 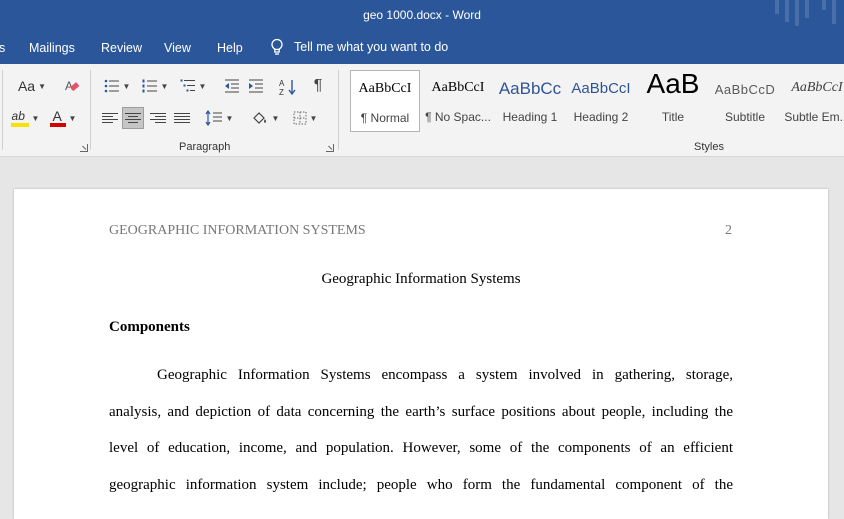 I want to click on tab-review: Review, so click(x=121, y=48).